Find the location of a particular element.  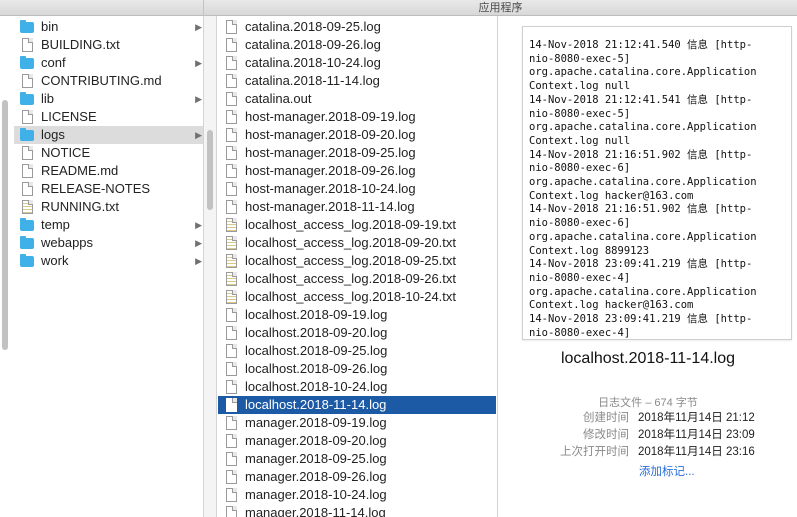

file-item: host-manager.2018-09-19.log is located at coordinates (357, 117).